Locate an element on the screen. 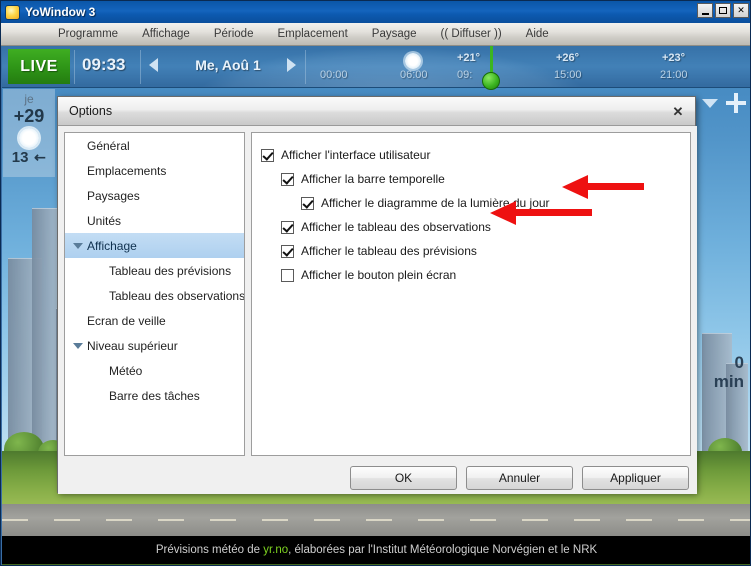  credit-link: yr.no is located at coordinates (275, 550).